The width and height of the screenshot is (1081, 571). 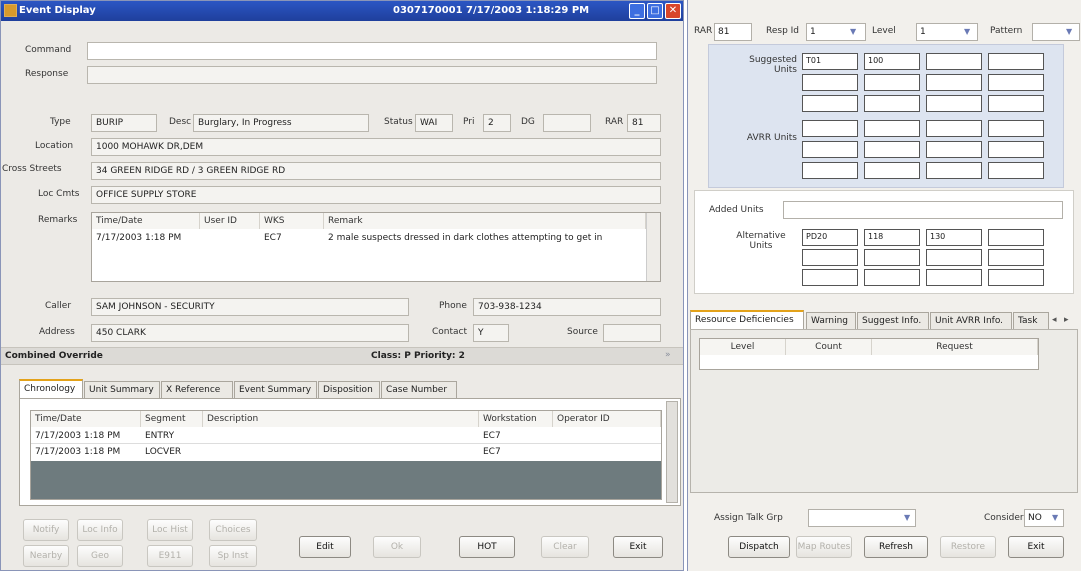 What do you see at coordinates (281, 123) in the screenshot?
I see `desc-field: Burglary, In Progress` at bounding box center [281, 123].